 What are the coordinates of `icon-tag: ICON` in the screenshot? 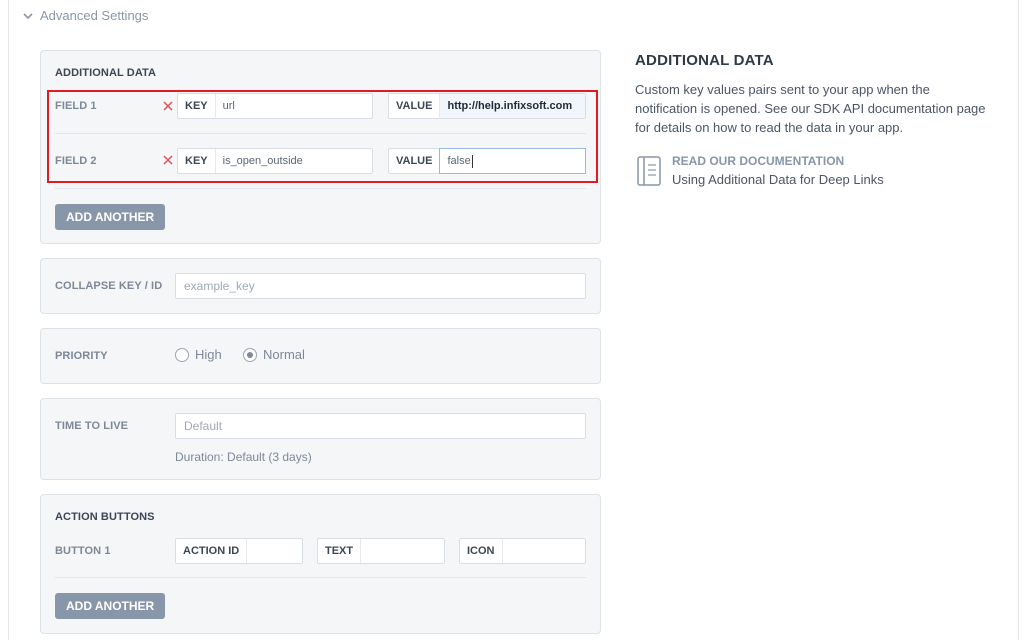 It's located at (481, 551).